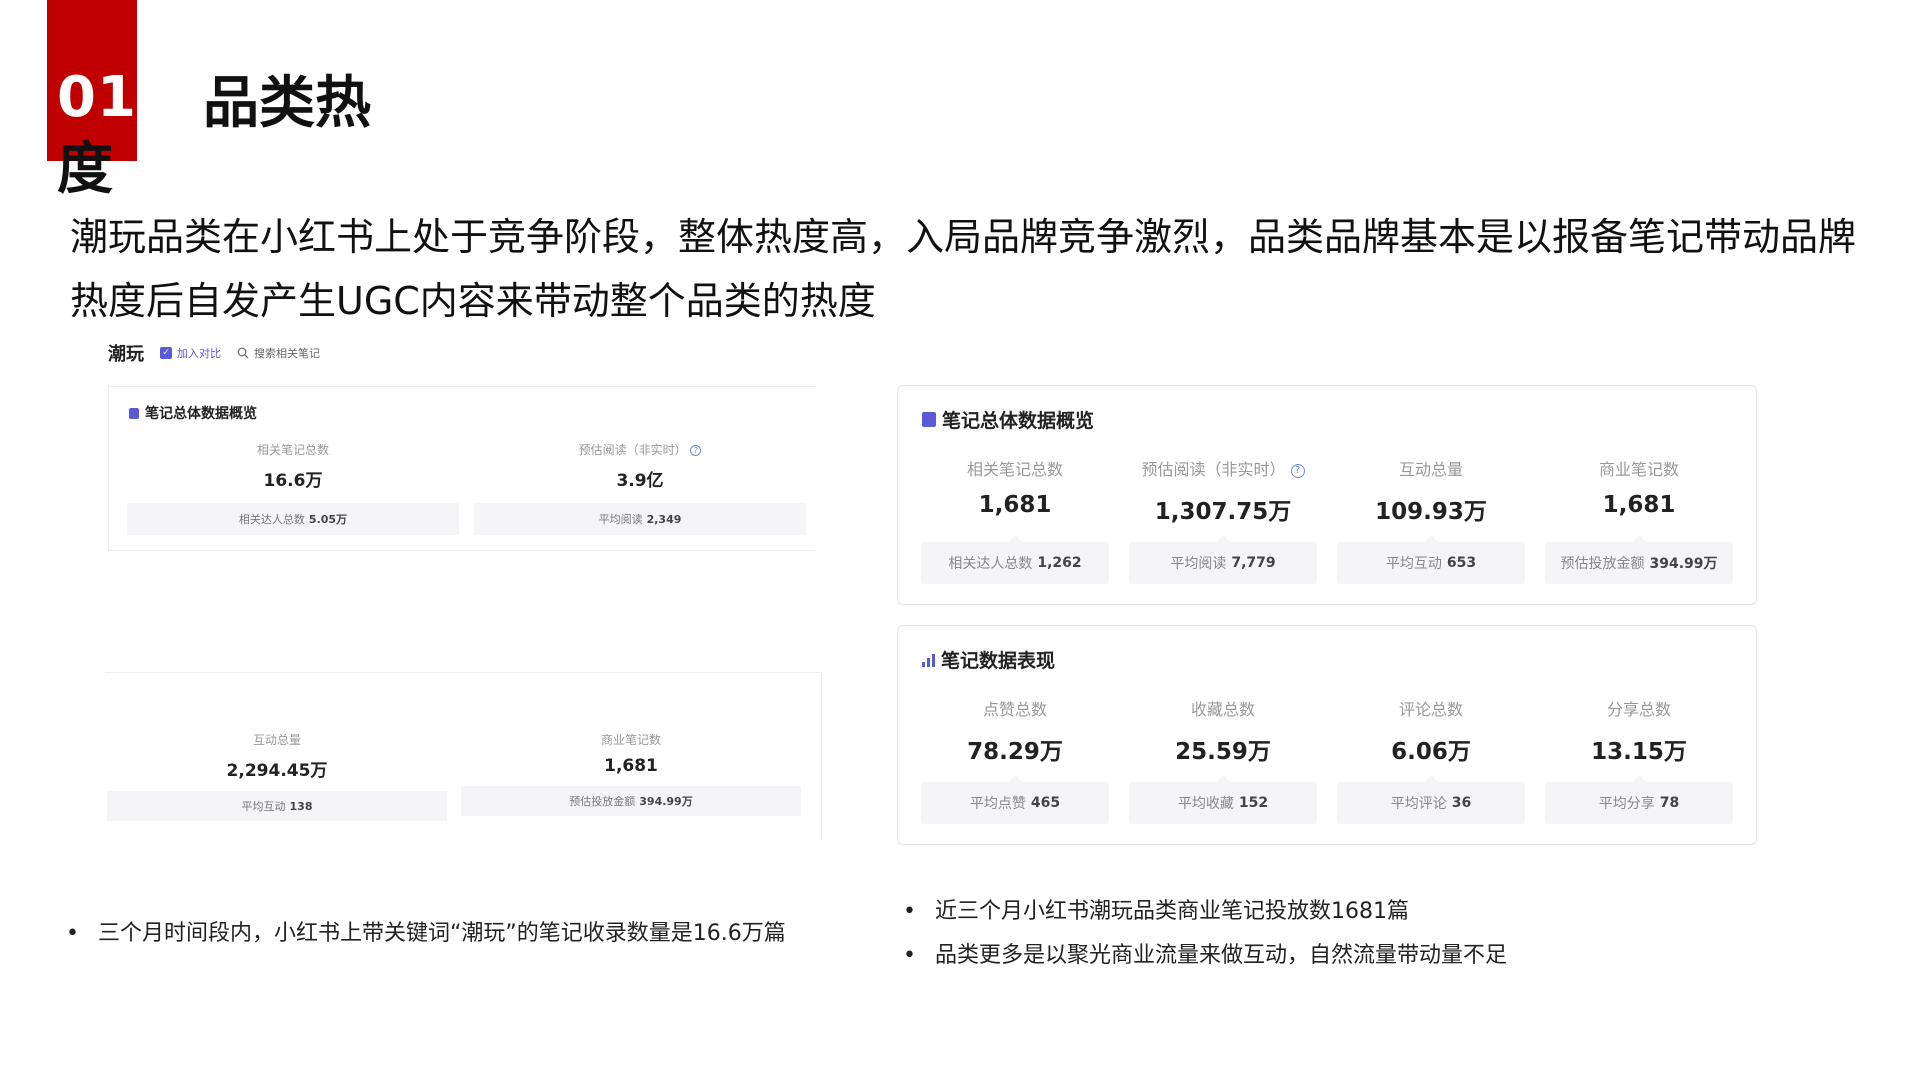  Describe the element at coordinates (277, 776) in the screenshot. I see `left-metric-interactions: 互动总量 2,294.45万 平均互动 138` at that location.